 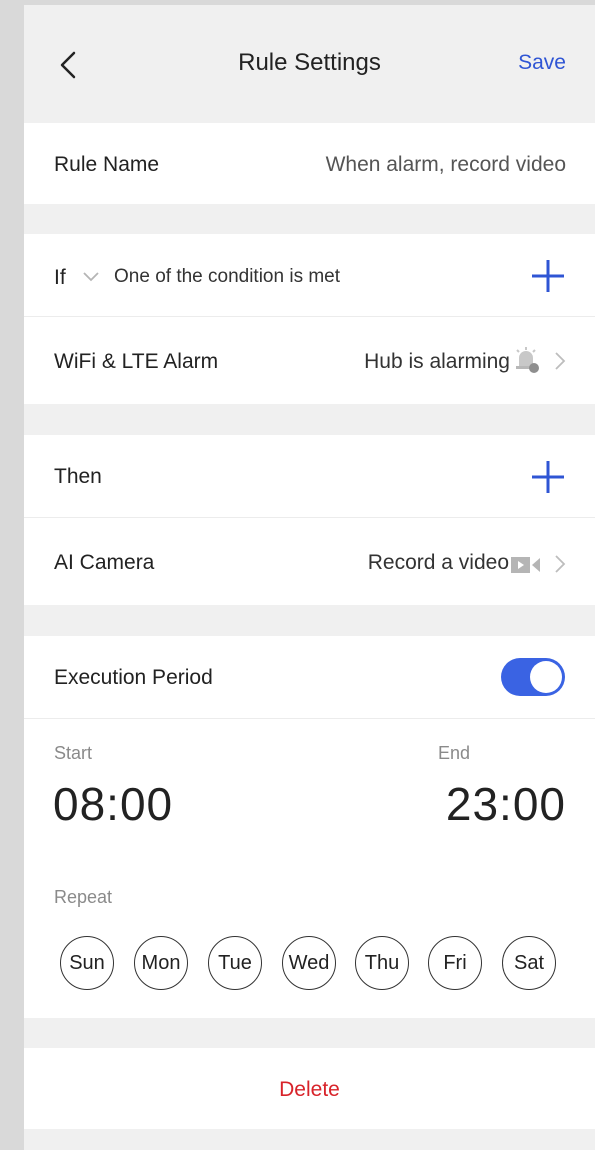 I want to click on action-device-label: AI Camera, so click(x=104, y=562).